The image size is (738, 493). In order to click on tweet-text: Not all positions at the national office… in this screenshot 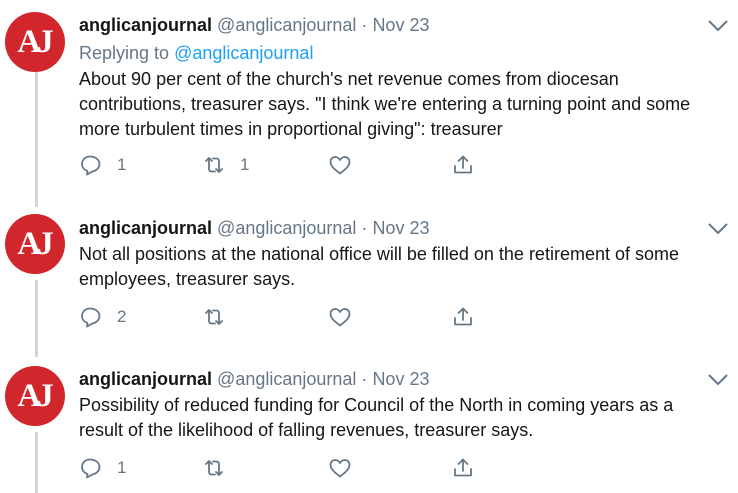, I will do `click(404, 267)`.